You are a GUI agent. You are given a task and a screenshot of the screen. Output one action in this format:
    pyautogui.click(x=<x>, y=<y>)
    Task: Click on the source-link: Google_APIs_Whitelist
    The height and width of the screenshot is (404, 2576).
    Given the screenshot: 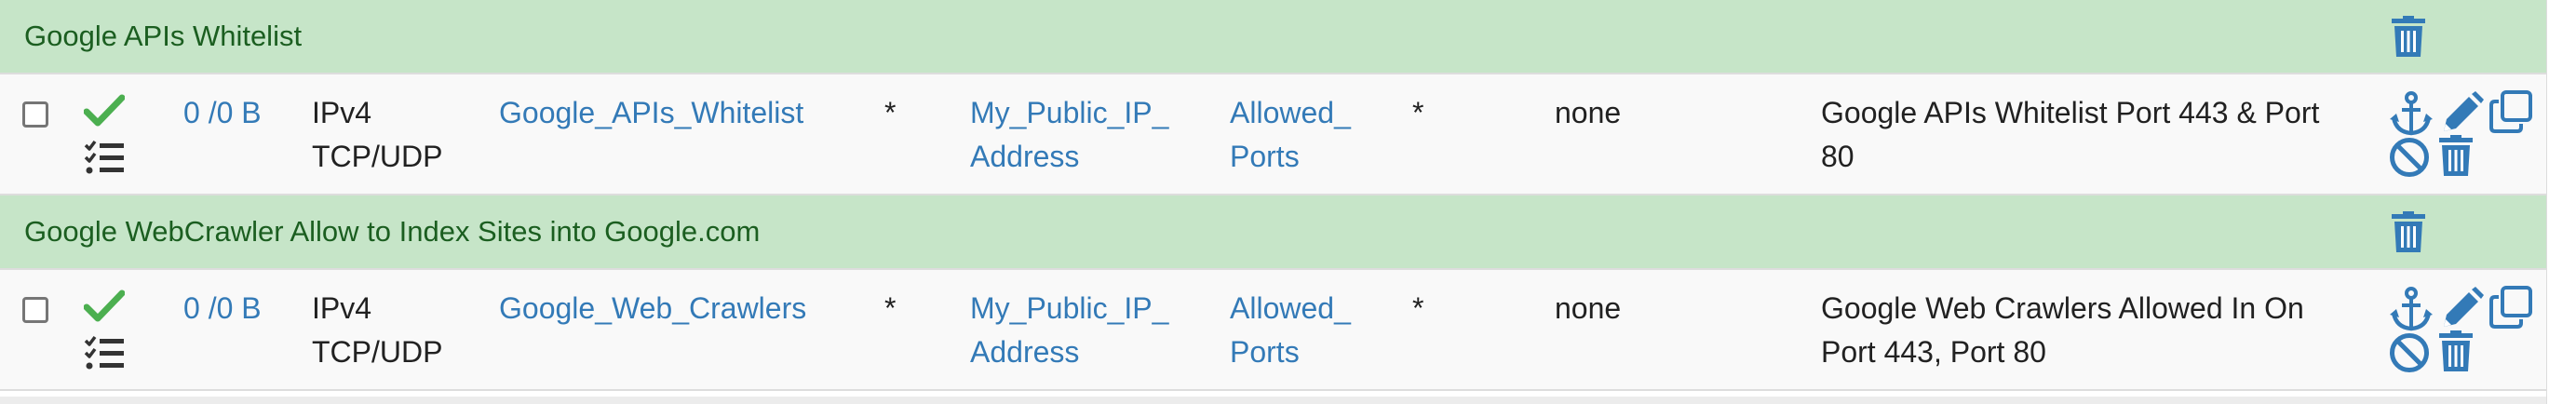 What is the action you would take?
    pyautogui.click(x=651, y=113)
    